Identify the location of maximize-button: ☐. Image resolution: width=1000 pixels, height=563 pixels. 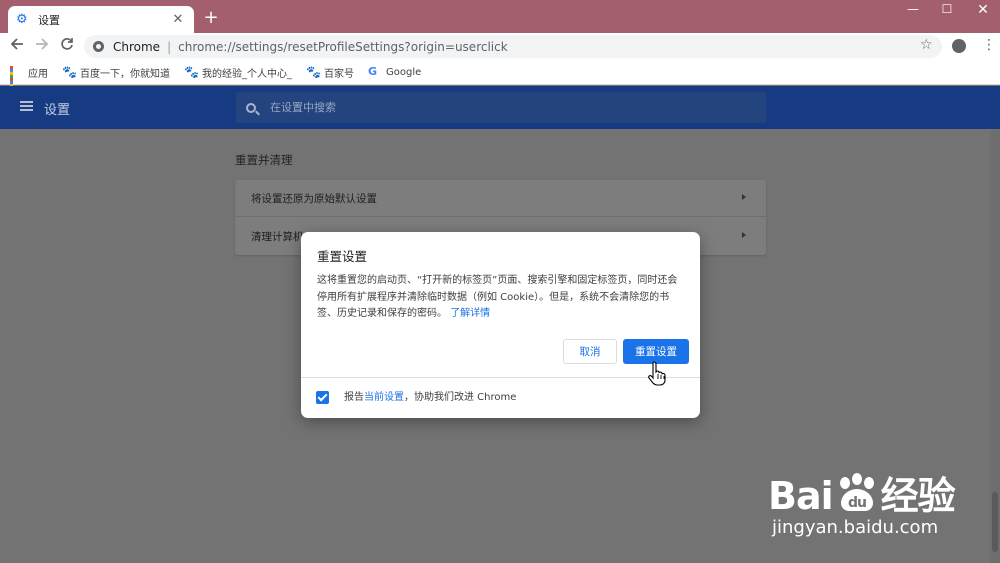
(947, 9).